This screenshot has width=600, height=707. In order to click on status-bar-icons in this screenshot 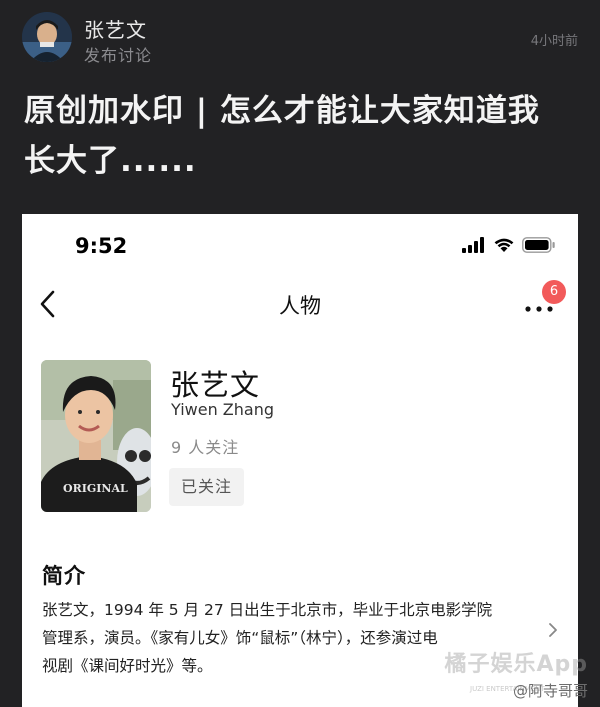, I will do `click(509, 245)`.